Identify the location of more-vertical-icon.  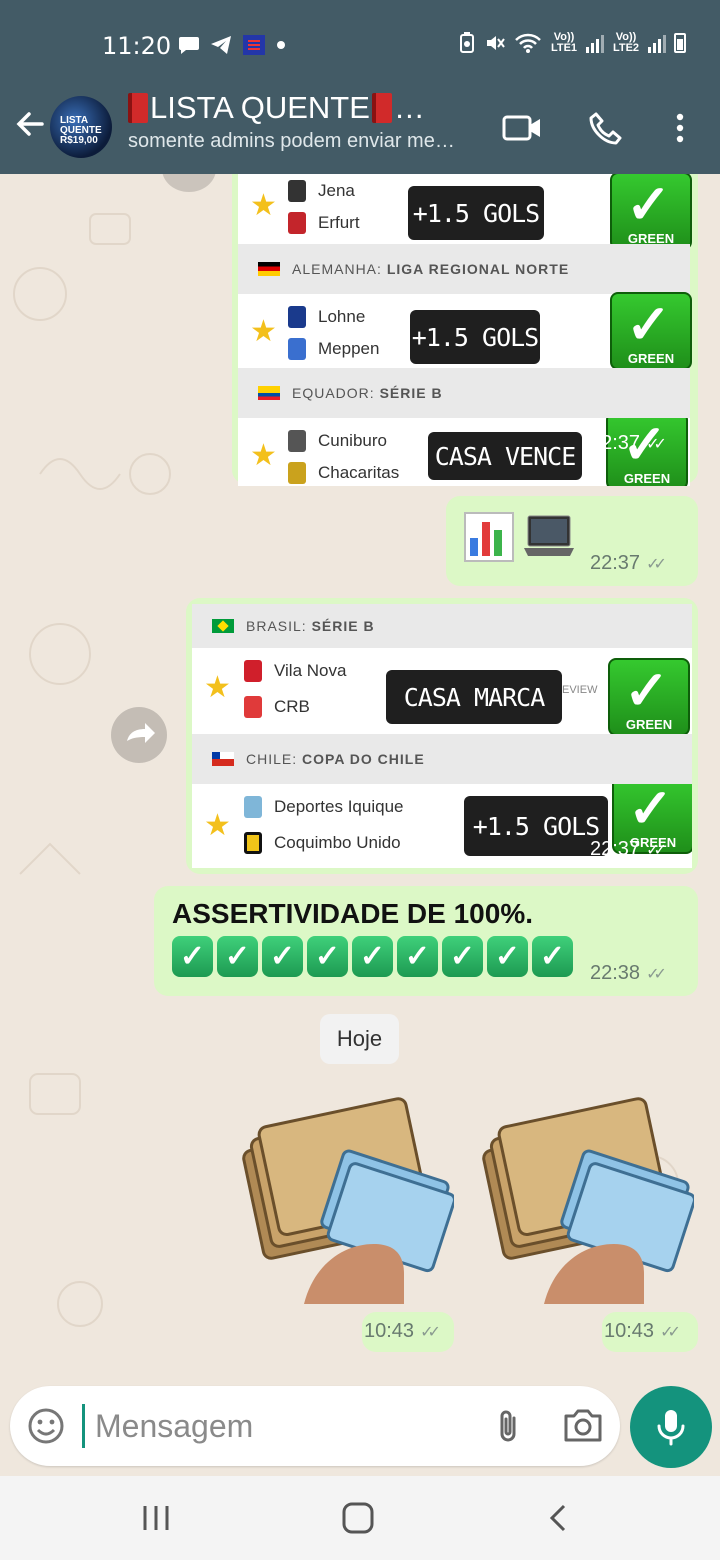
(680, 128).